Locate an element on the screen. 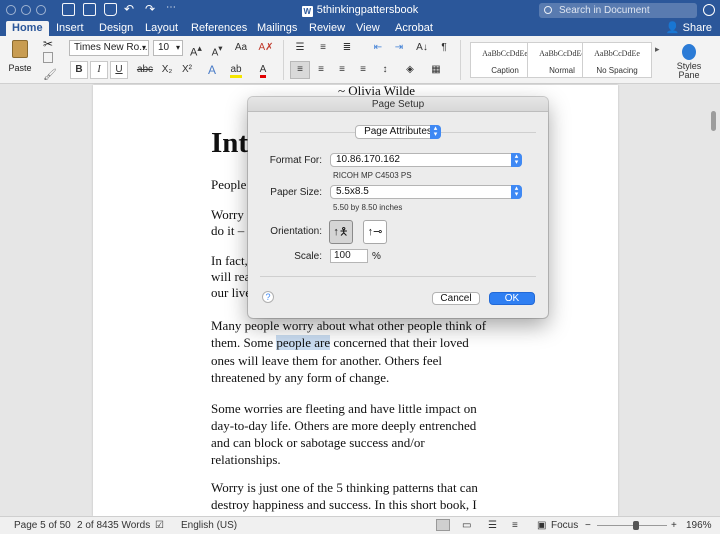 This screenshot has height=534, width=720. multilevel-list-icon: ≣ is located at coordinates (347, 48).